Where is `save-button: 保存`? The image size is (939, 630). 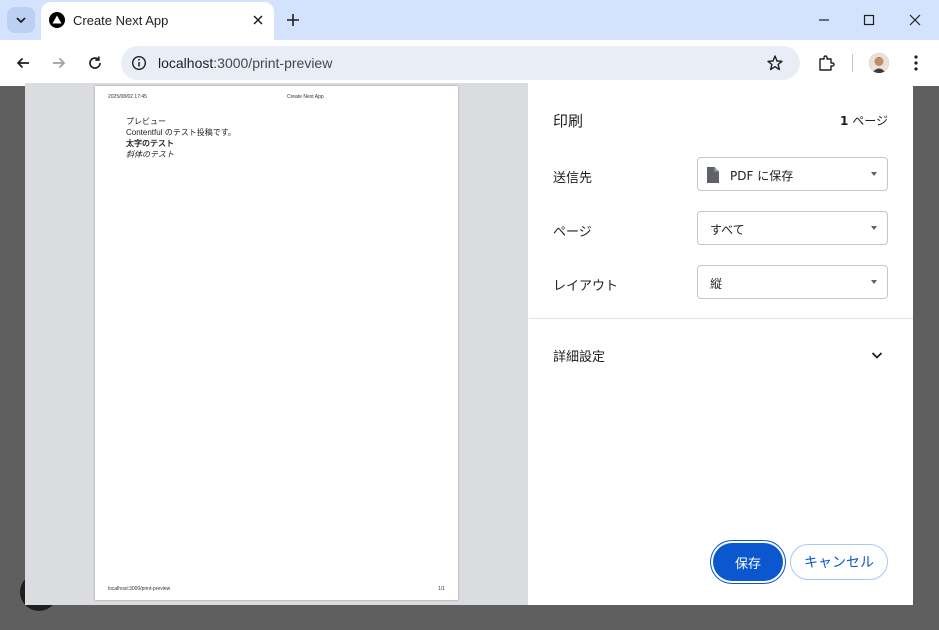 save-button: 保存 is located at coordinates (748, 562).